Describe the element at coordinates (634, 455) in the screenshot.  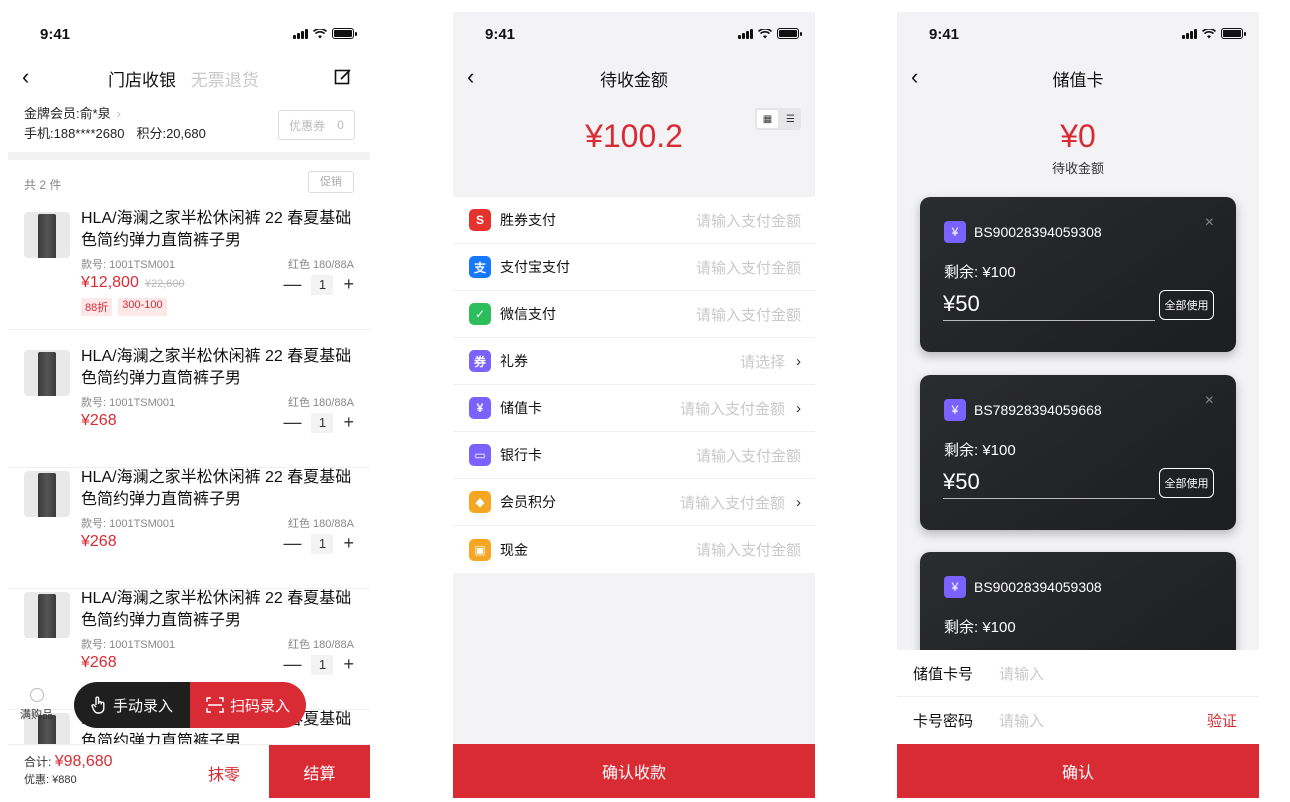
I see `payment-method-row: ▭ 银行卡 请输入支付金额` at that location.